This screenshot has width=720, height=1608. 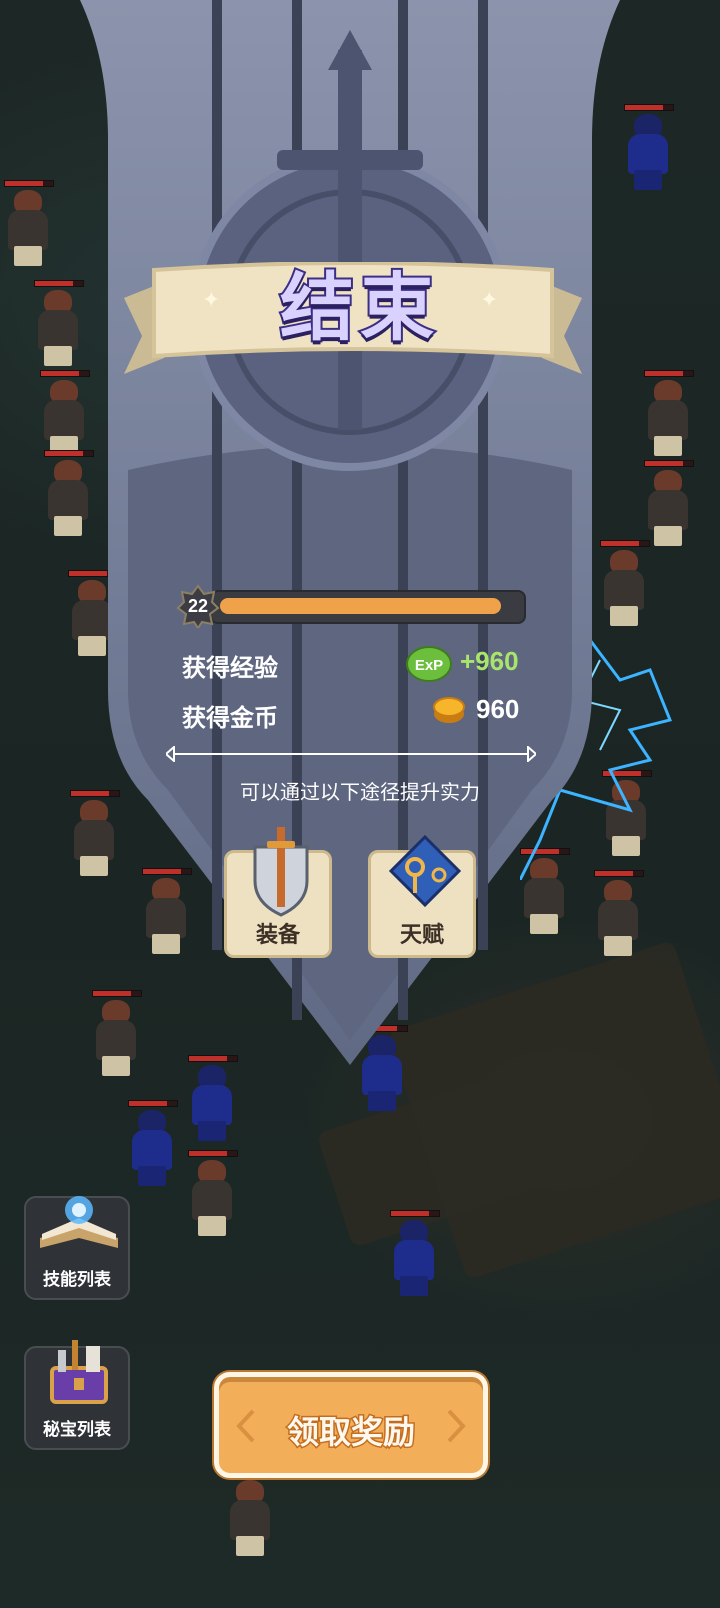 I want to click on level-progress-fill, so click(x=360, y=606).